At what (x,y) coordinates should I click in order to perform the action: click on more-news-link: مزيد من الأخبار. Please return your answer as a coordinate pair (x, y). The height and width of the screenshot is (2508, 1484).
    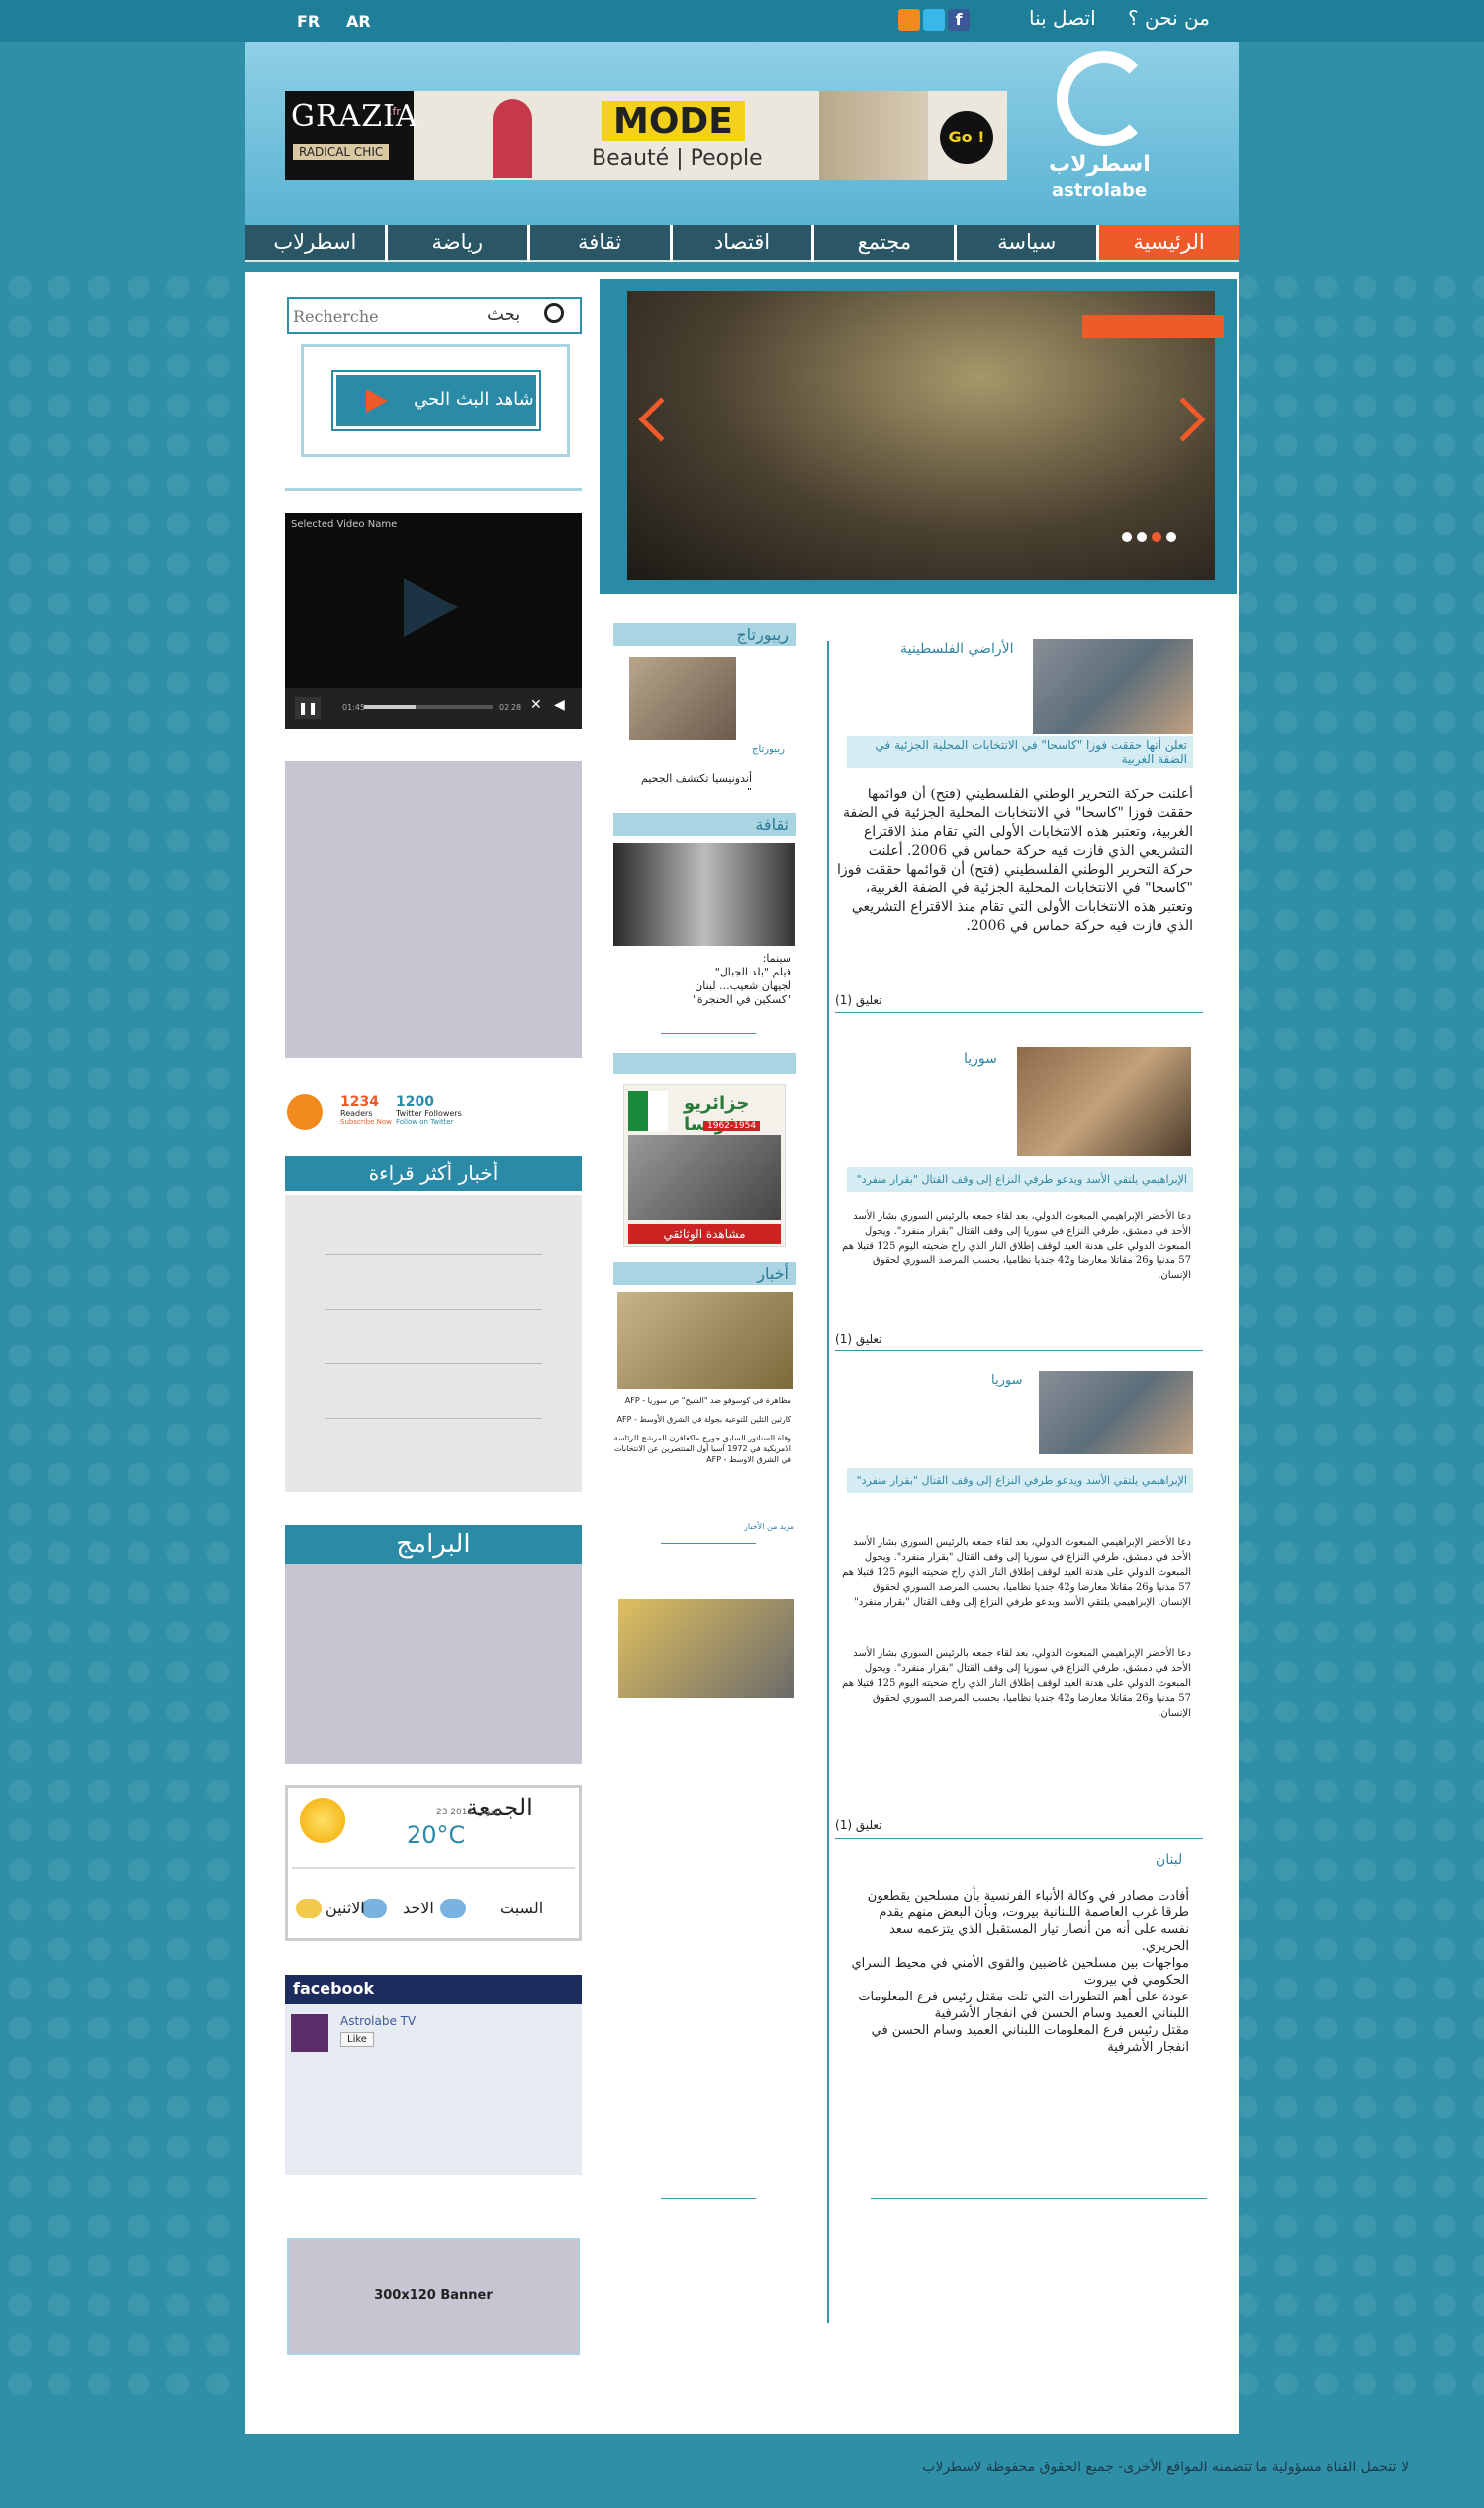
    Looking at the image, I should click on (769, 1527).